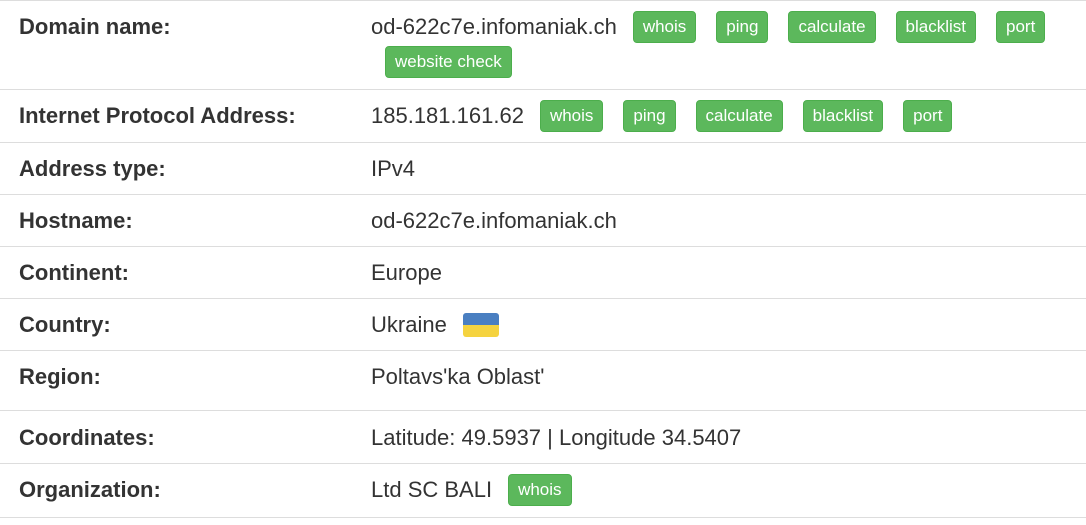 This screenshot has height=525, width=1086. I want to click on country-value-cell: Ukraine, so click(726, 325).